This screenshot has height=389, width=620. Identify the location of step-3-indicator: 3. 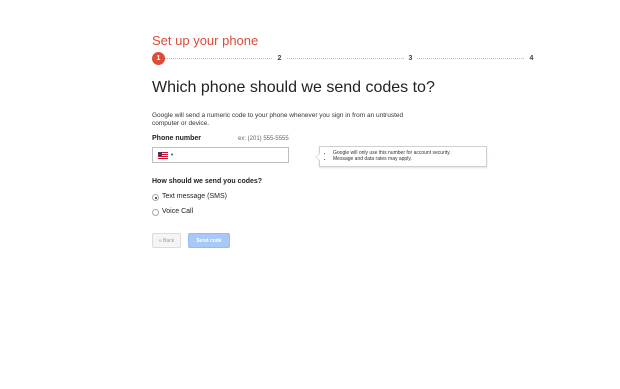
(410, 58).